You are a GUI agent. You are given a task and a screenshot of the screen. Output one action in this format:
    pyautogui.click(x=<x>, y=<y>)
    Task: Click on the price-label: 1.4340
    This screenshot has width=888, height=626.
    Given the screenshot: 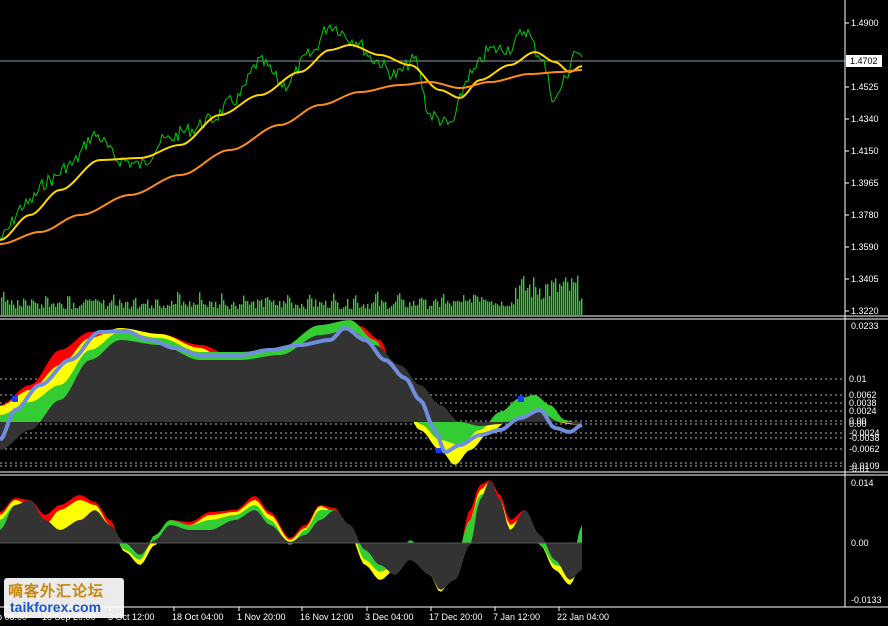 What is the action you would take?
    pyautogui.click(x=865, y=119)
    